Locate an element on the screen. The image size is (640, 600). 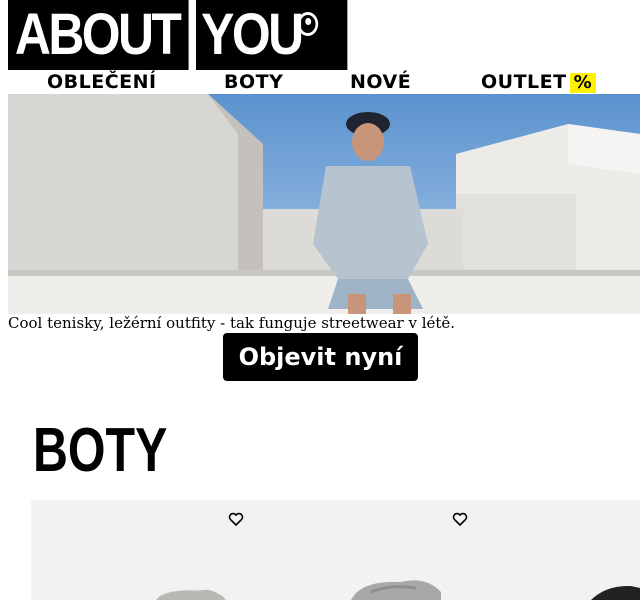
nav-label: BOTY is located at coordinates (254, 82).